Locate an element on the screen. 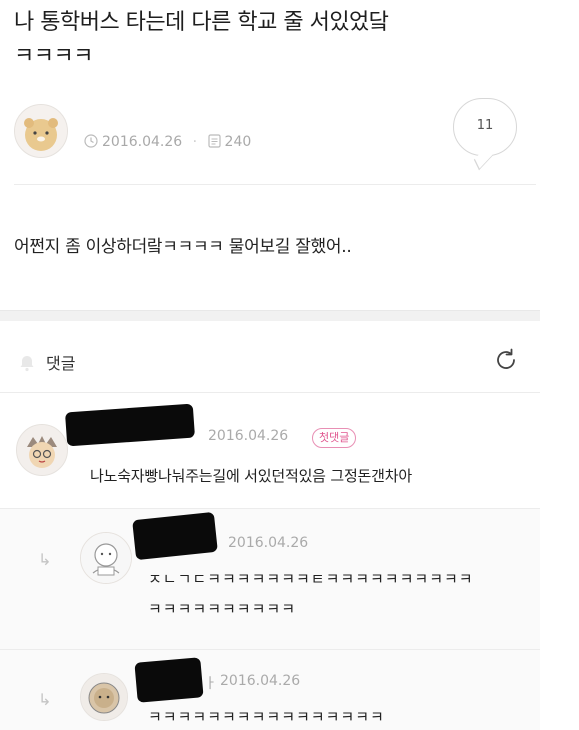 The height and width of the screenshot is (730, 579). commenter-avatar is located at coordinates (42, 450).